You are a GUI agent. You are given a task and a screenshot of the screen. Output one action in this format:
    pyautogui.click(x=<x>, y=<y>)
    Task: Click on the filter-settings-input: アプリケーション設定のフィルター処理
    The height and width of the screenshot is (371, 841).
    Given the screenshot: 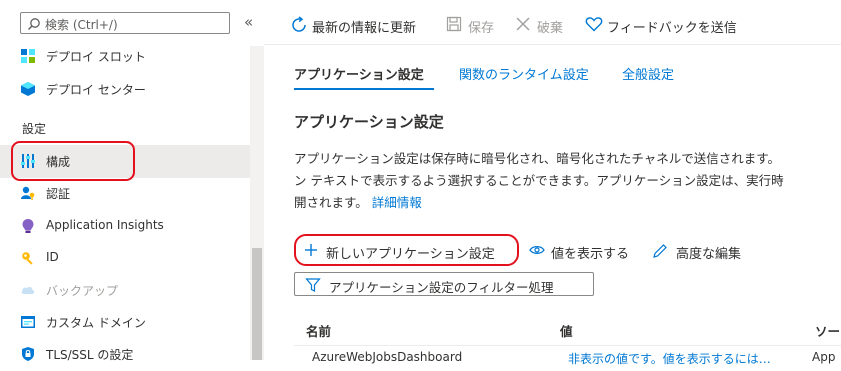 What is the action you would take?
    pyautogui.click(x=444, y=284)
    